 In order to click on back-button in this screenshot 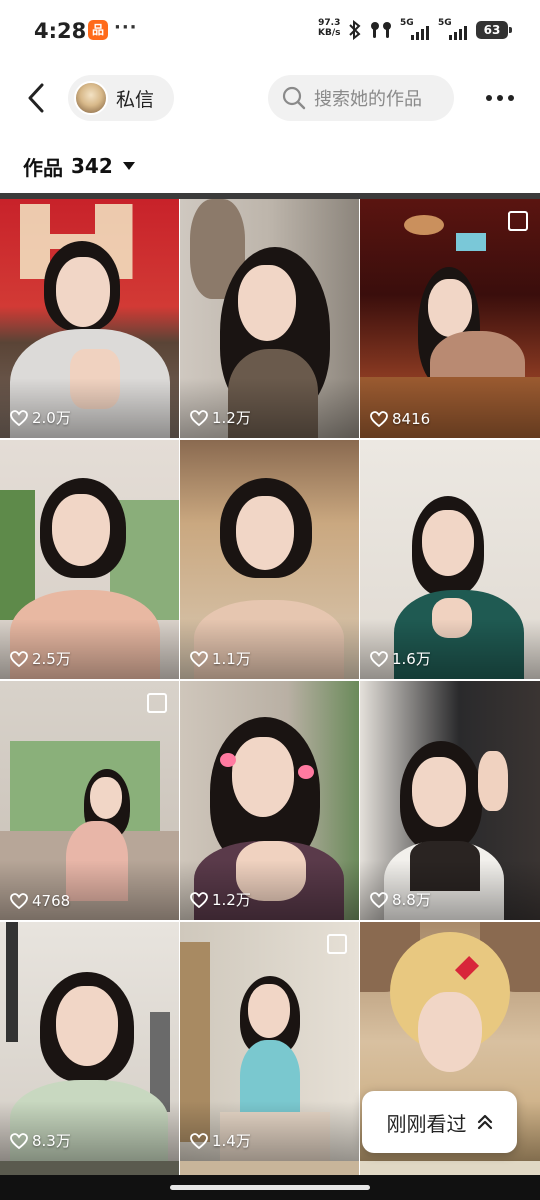, I will do `click(36, 98)`.